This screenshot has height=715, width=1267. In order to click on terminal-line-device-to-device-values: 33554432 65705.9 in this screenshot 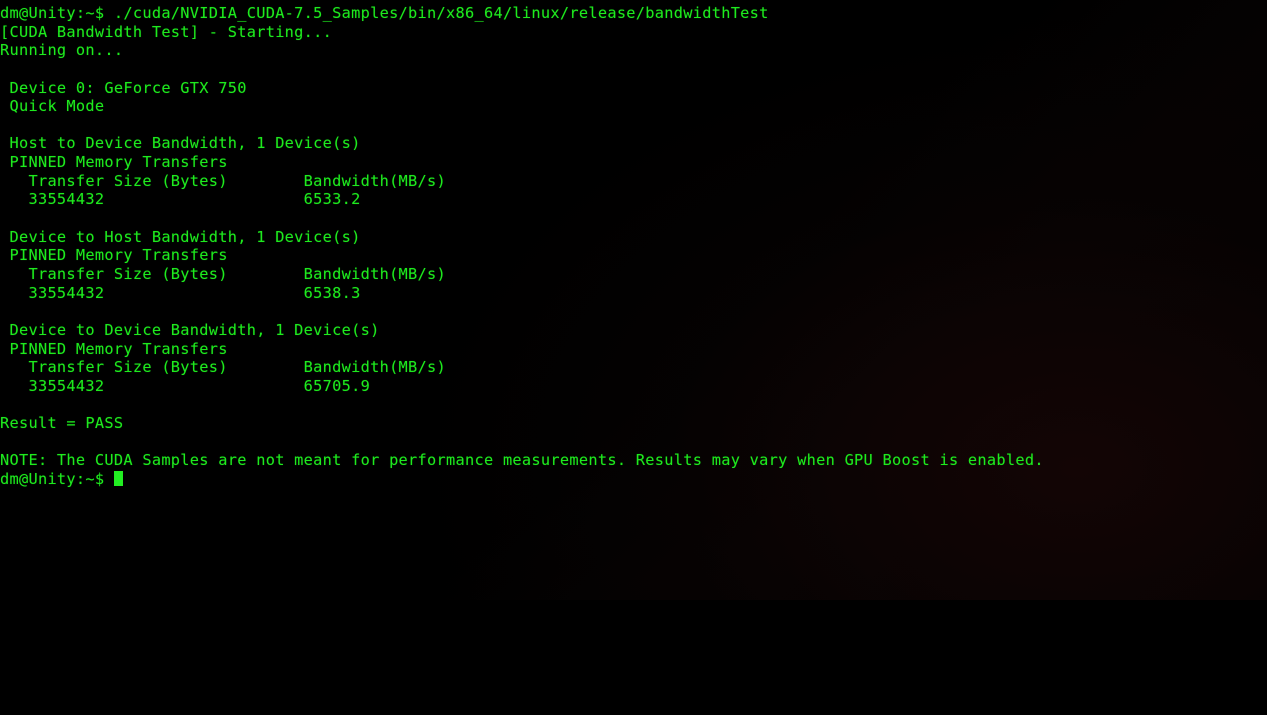, I will do `click(185, 385)`.